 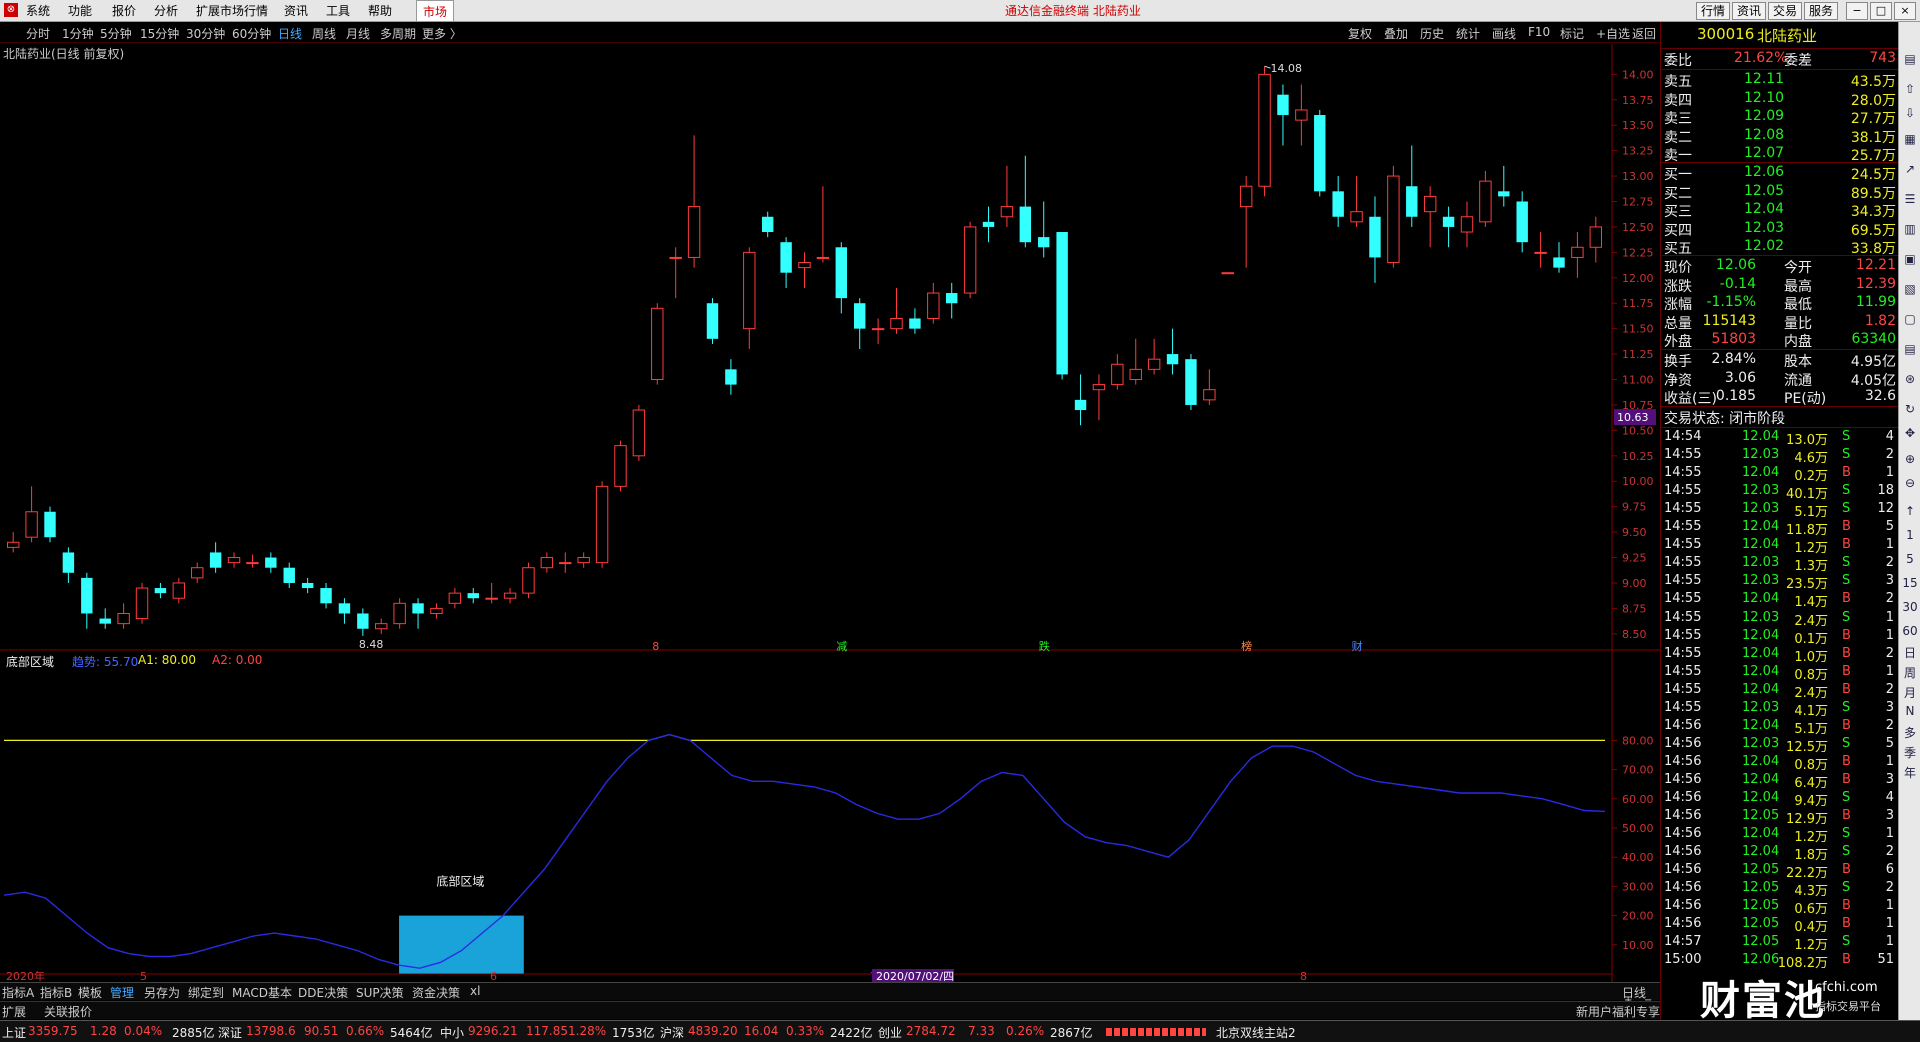 What do you see at coordinates (124, 11) in the screenshot?
I see `menu-quote: 报价` at bounding box center [124, 11].